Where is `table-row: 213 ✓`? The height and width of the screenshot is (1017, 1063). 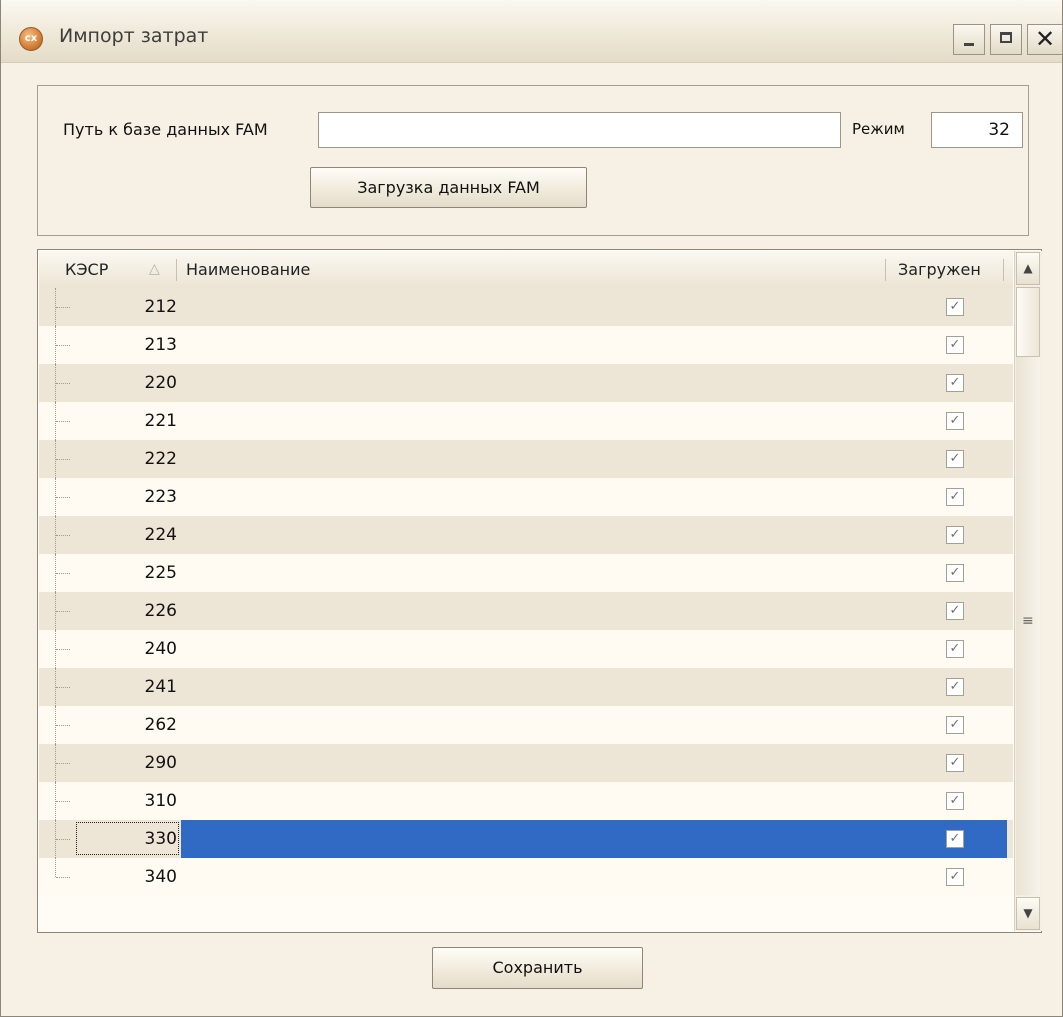
table-row: 213 ✓ is located at coordinates (526, 345).